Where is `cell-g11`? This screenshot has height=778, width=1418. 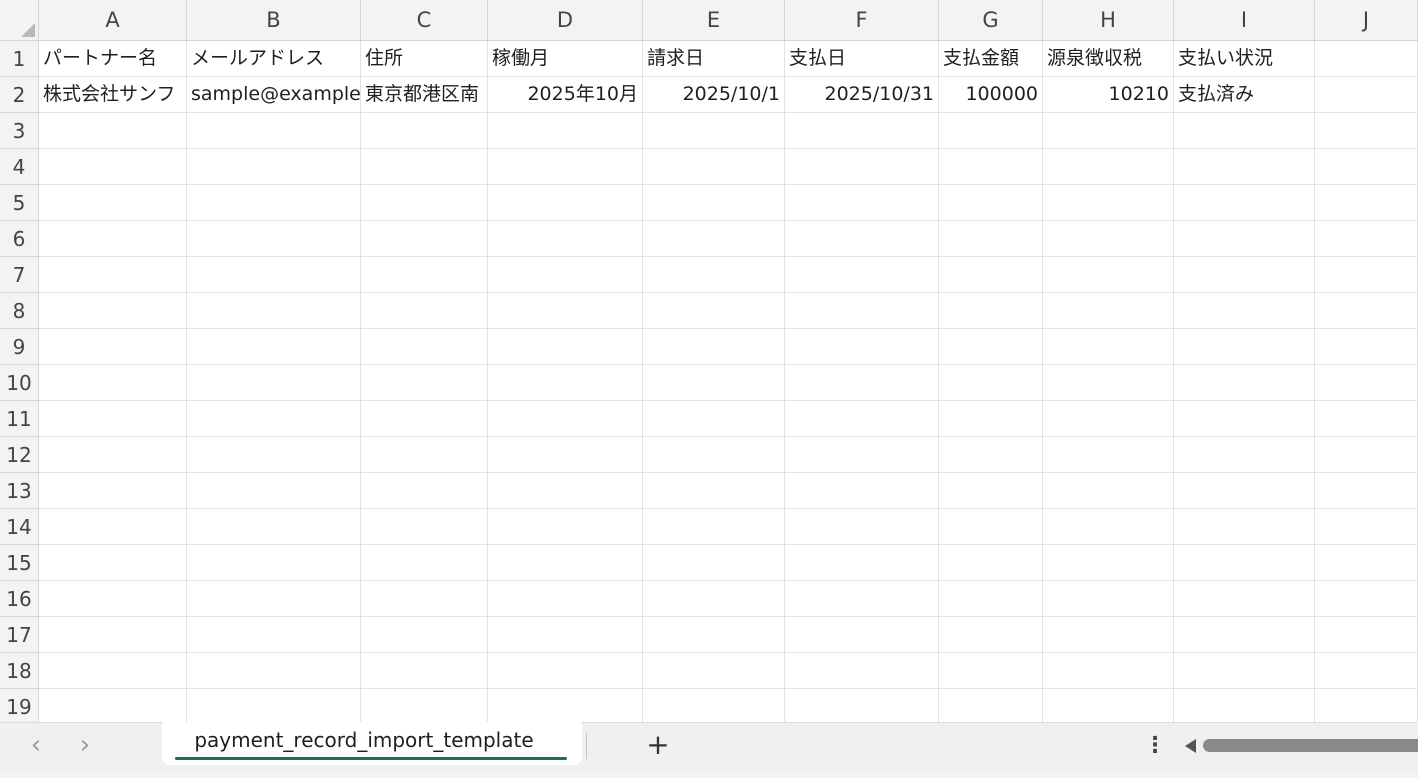 cell-g11 is located at coordinates (991, 419).